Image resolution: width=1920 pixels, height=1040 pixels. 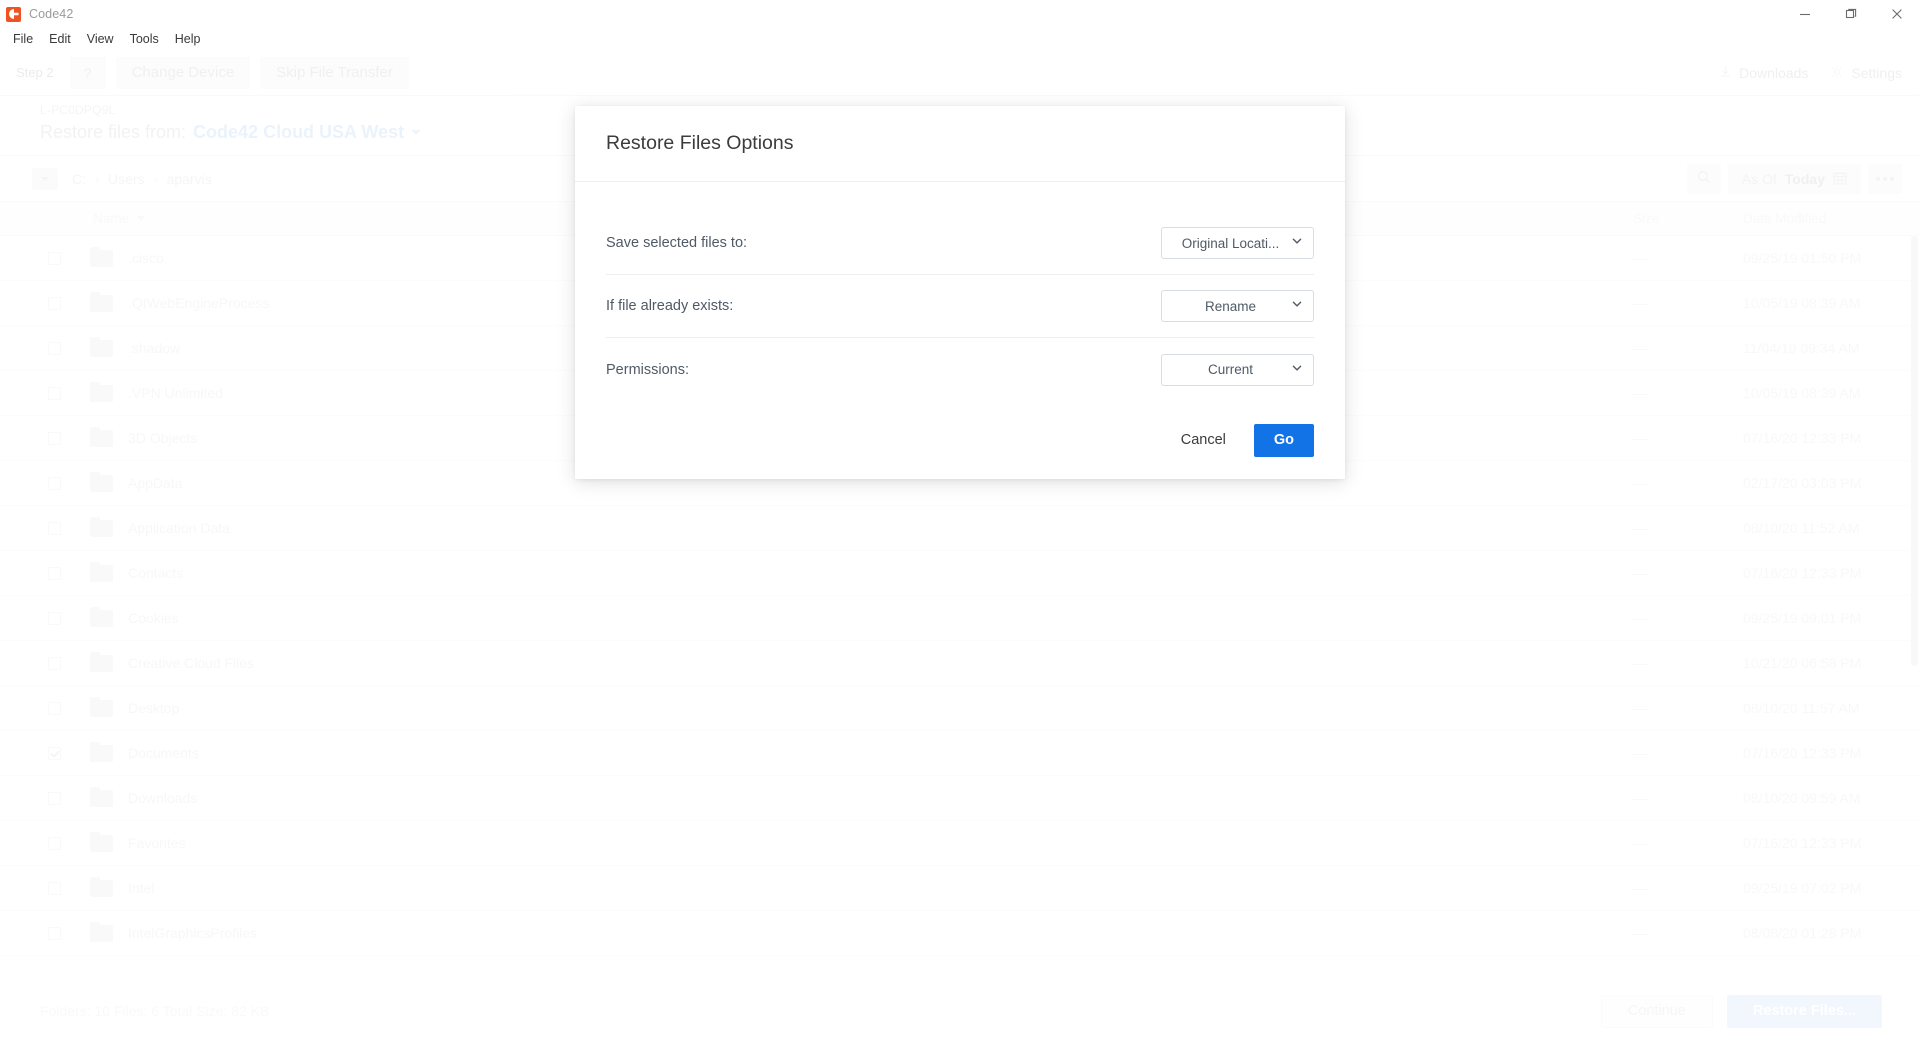 What do you see at coordinates (700, 143) in the screenshot?
I see `dialog-title: Restore Files Options` at bounding box center [700, 143].